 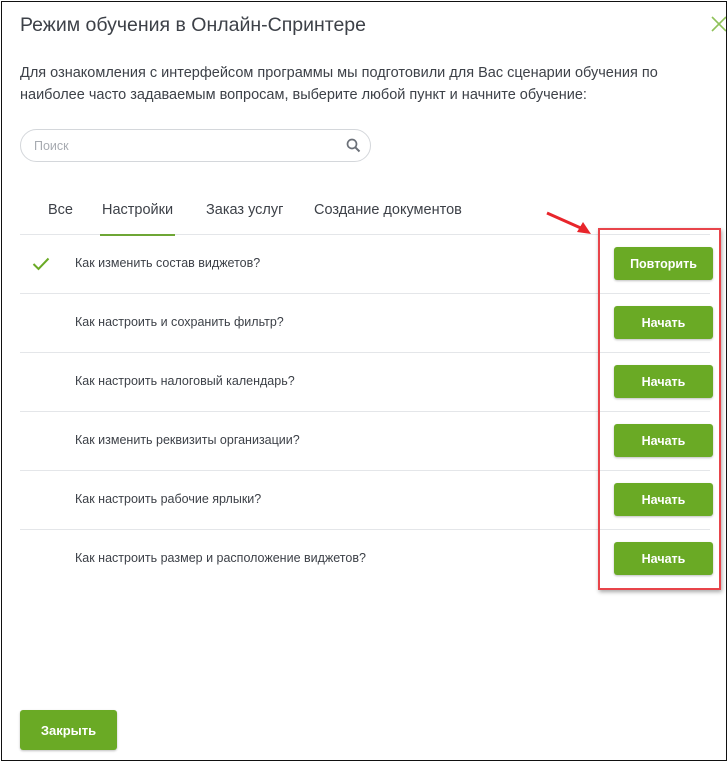 What do you see at coordinates (168, 263) in the screenshot?
I see `scenario-question: Как изменить состав виджетов?` at bounding box center [168, 263].